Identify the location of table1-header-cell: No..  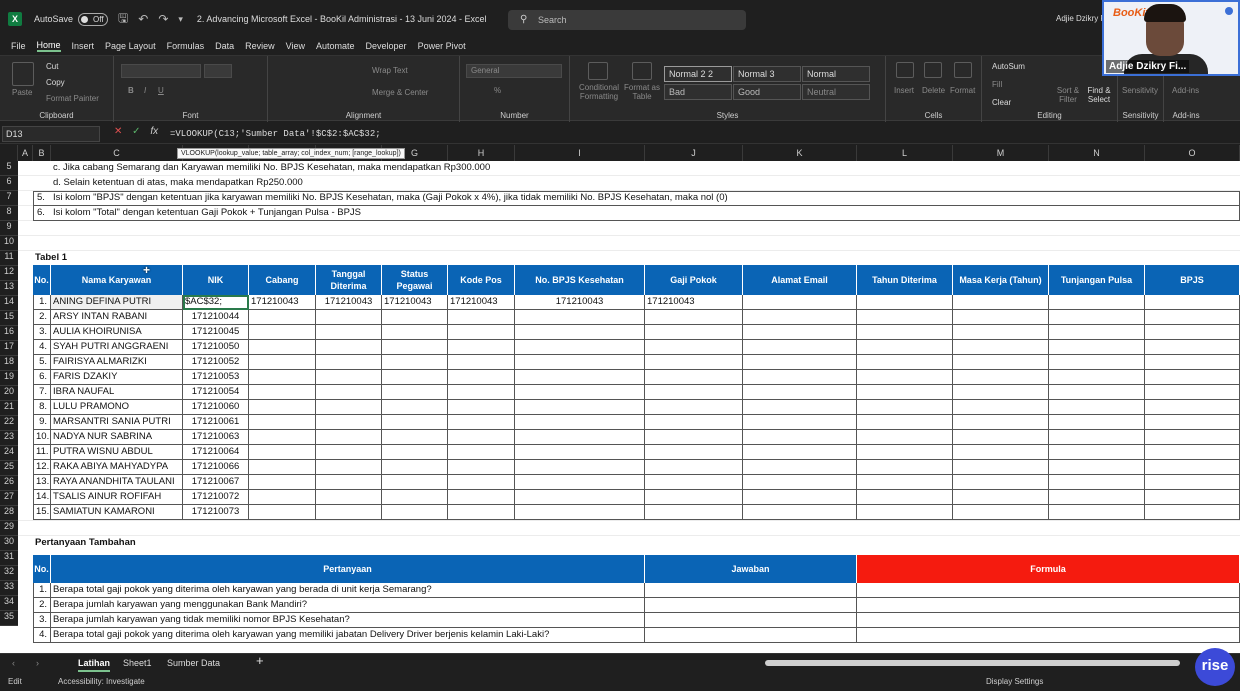
(42, 280).